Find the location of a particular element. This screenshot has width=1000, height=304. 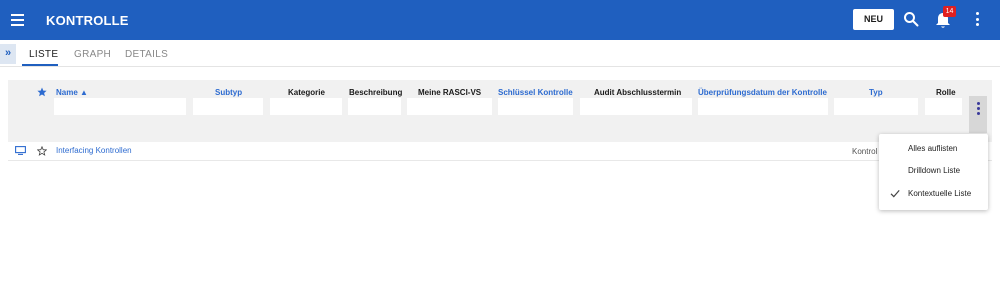

menu-item-label: Kontextuelle Liste is located at coordinates (940, 193).